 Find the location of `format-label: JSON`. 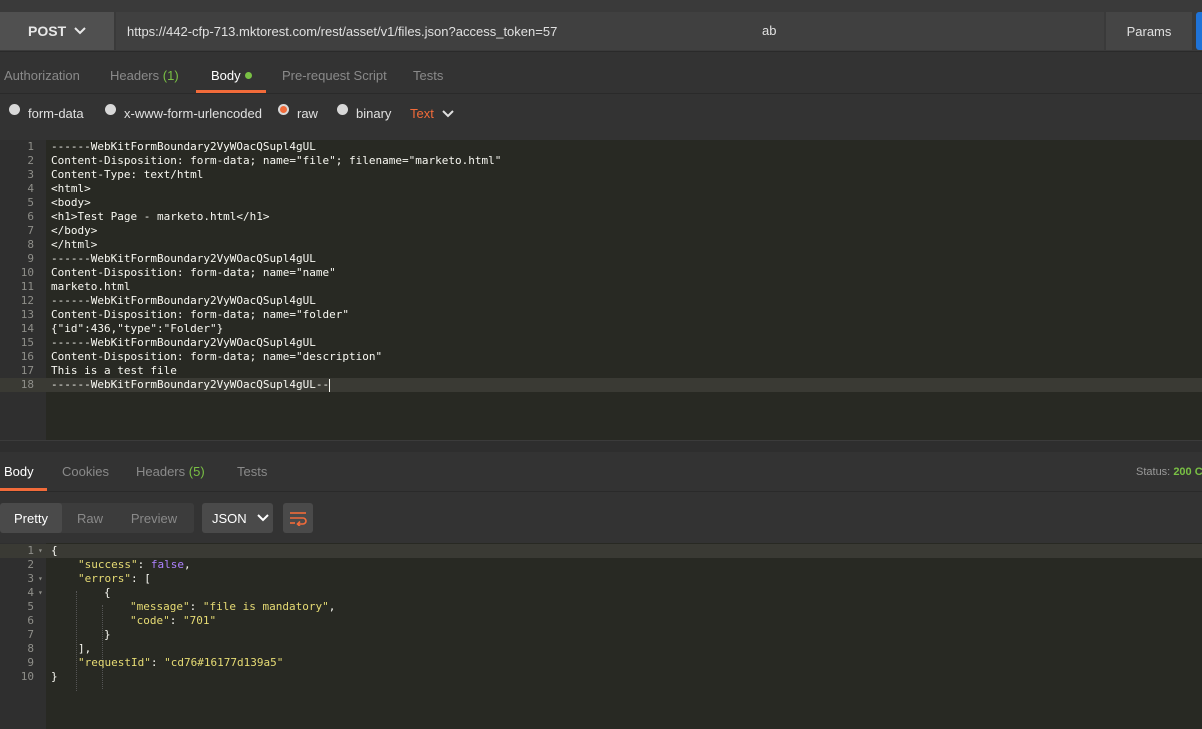

format-label: JSON is located at coordinates (229, 518).